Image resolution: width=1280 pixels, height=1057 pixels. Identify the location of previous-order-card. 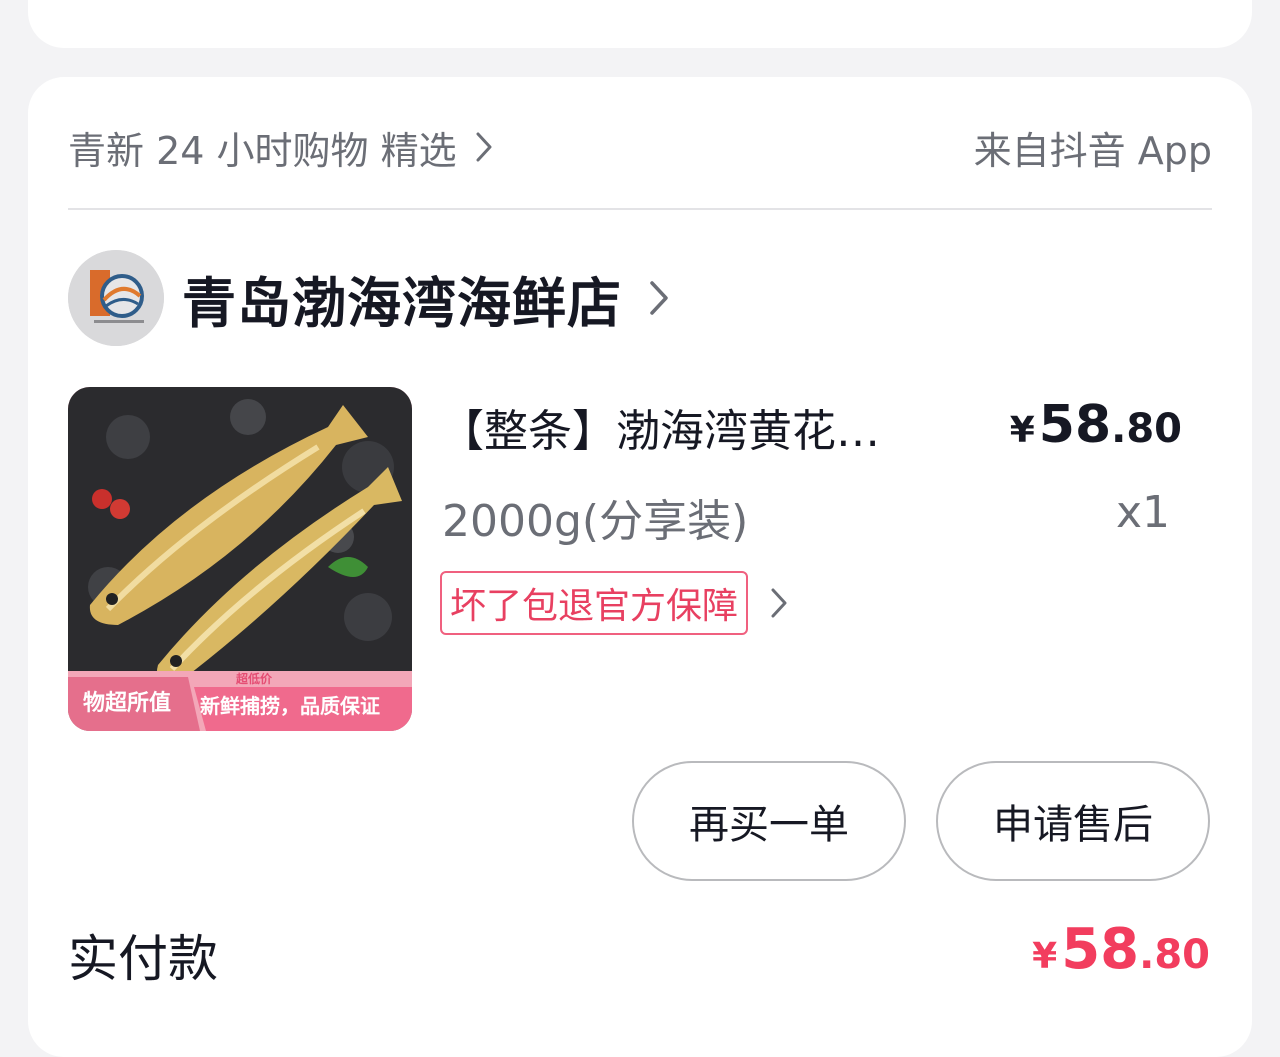
(640, 24).